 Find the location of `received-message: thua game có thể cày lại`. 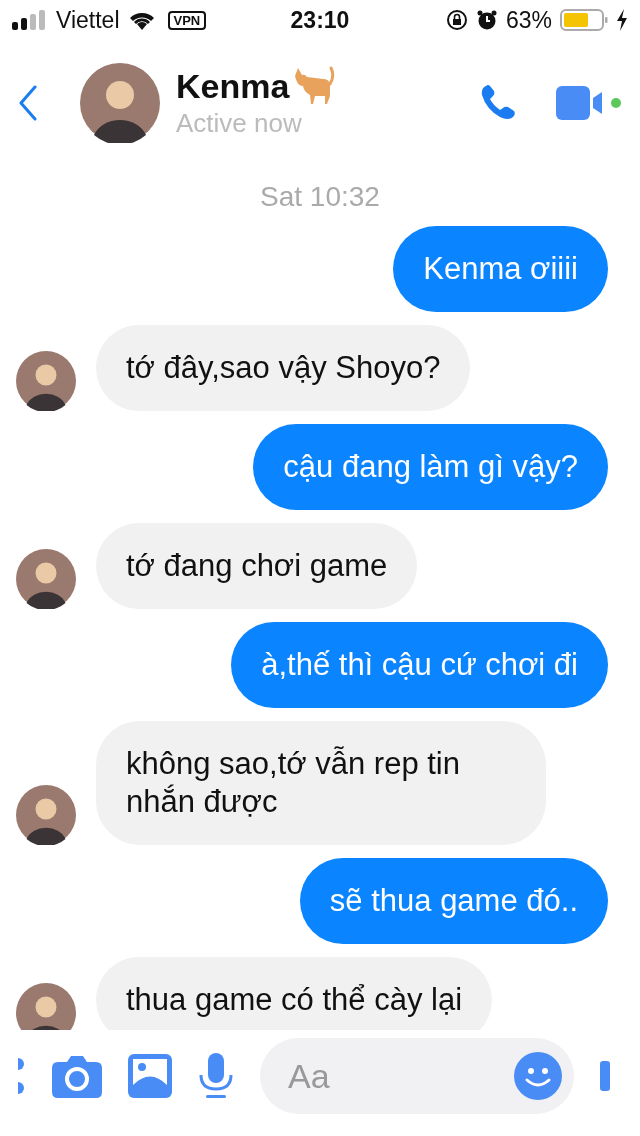

received-message: thua game có thể cày lại is located at coordinates (294, 993).